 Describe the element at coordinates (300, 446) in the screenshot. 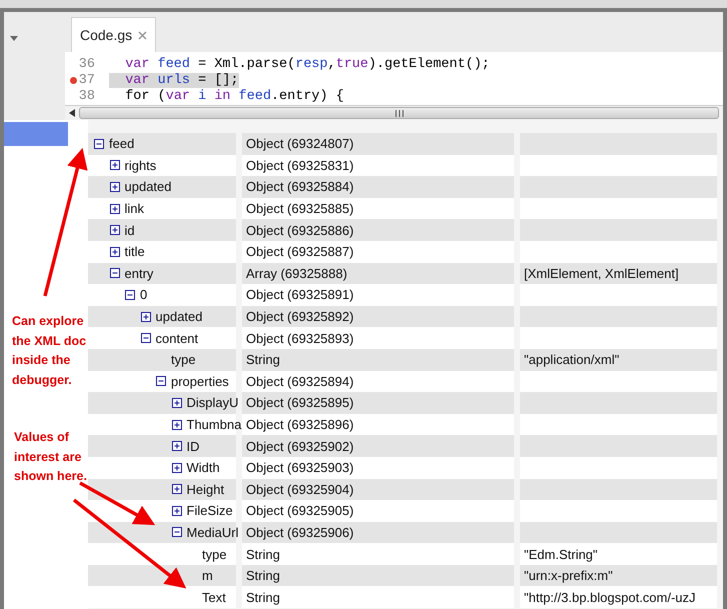

I see `variable-type: Object (69325902)` at that location.